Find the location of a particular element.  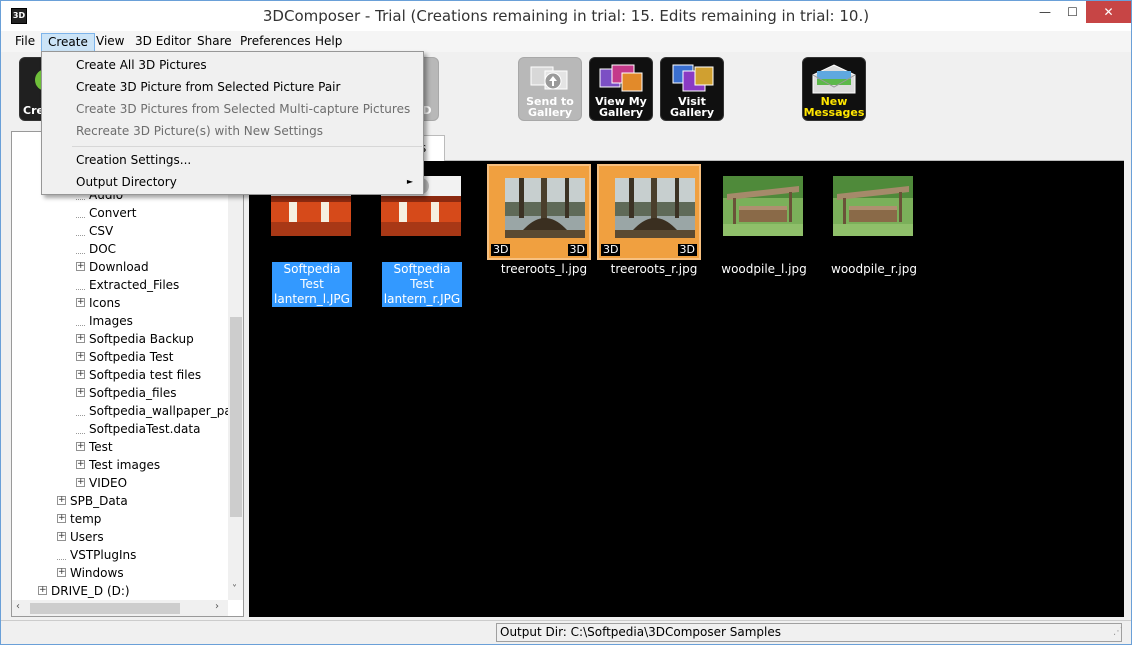

tree-item: VSTPlugIns is located at coordinates (96, 555).